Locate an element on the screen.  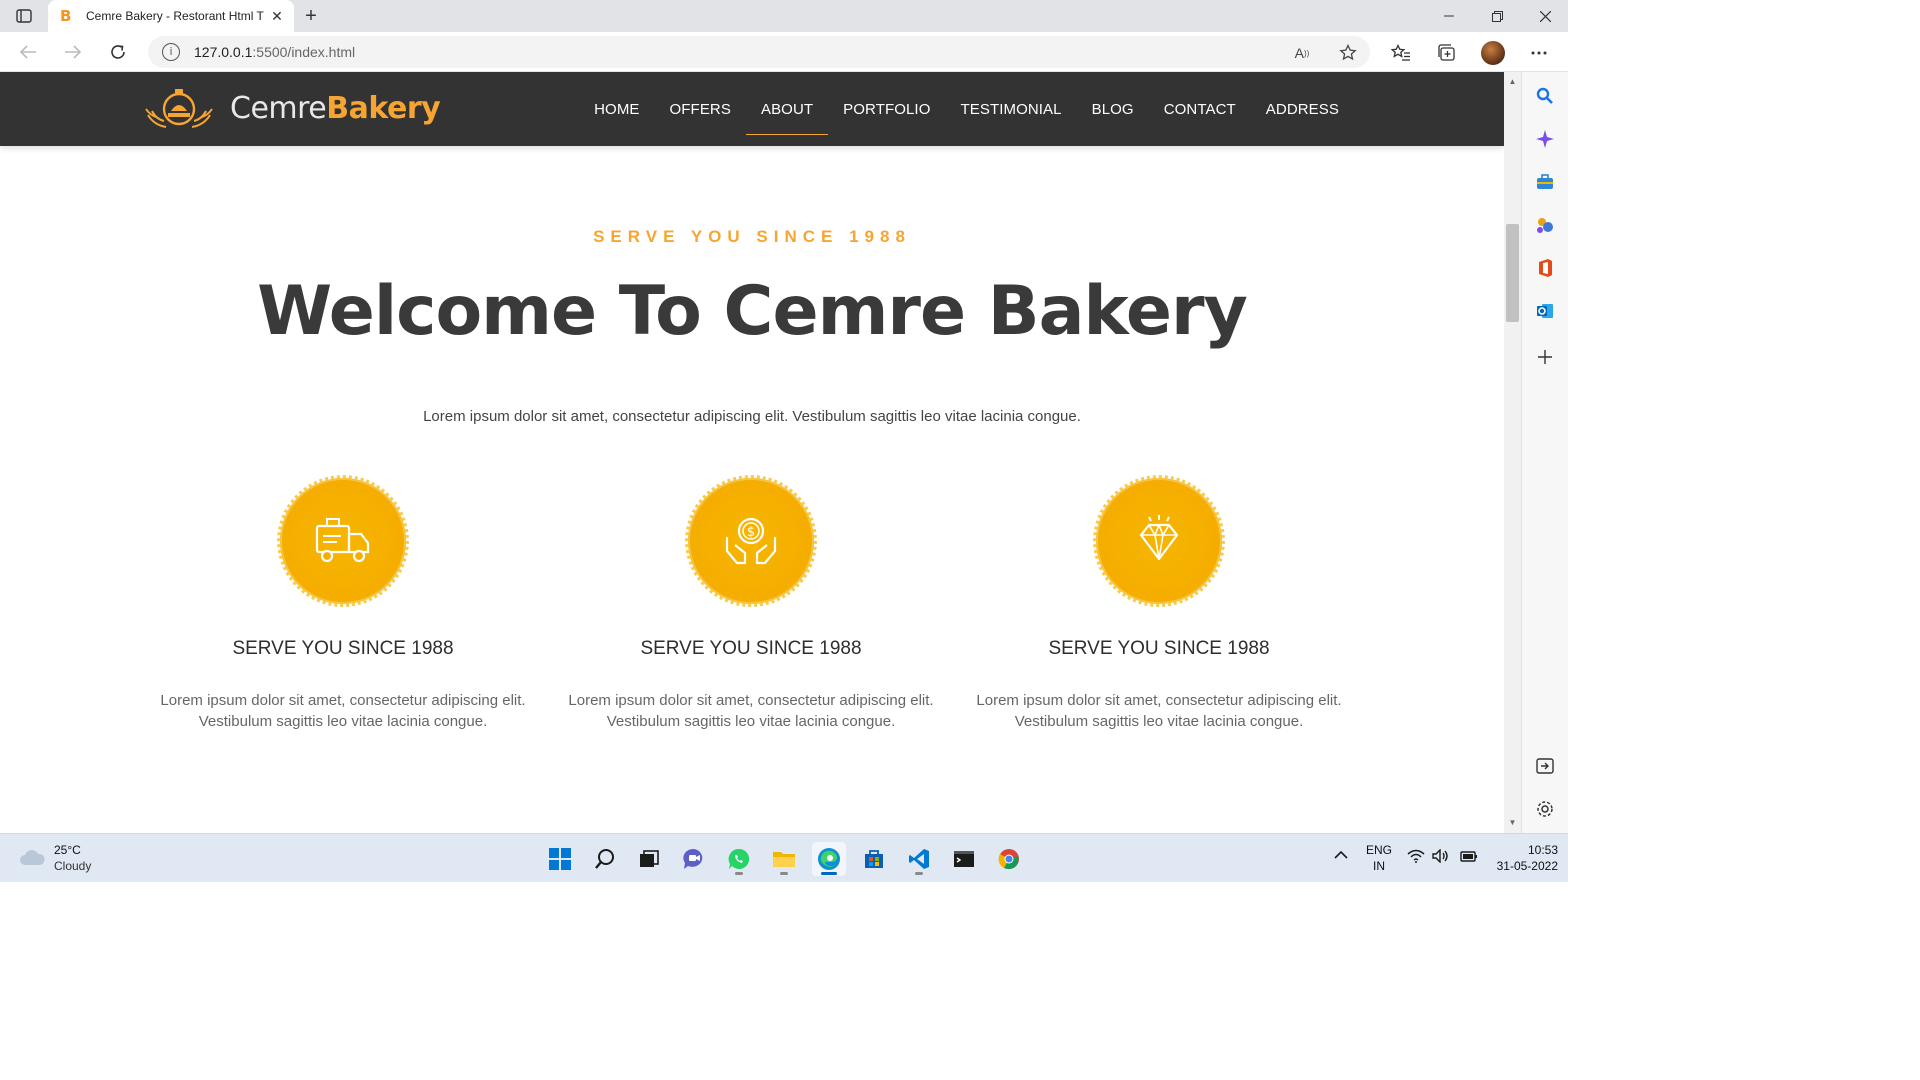
network-status is located at coordinates (1416, 858).